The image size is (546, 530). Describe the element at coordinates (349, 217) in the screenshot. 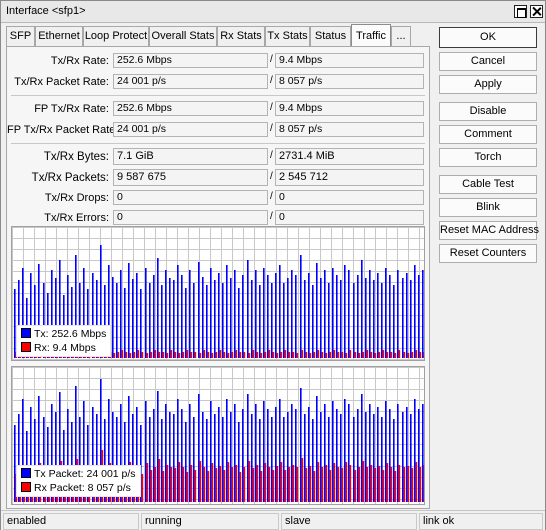

I see `rx-errors-field: 0` at that location.